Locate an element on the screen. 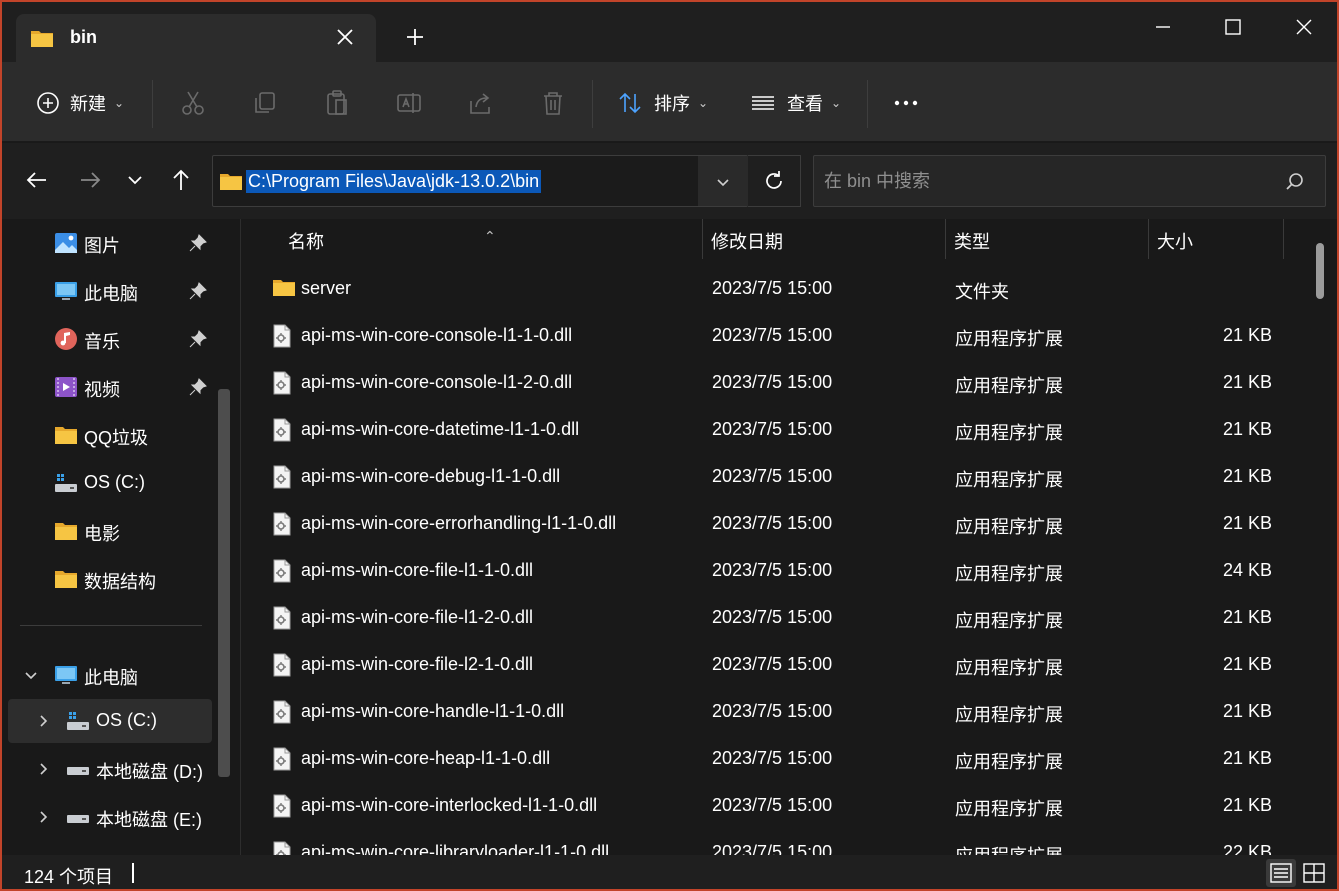 The height and width of the screenshot is (891, 1339). sidebar-item-label: 电影 is located at coordinates (102, 534).